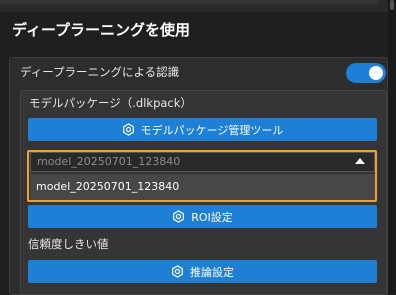 The width and height of the screenshot is (396, 295). I want to click on deep-learning-toggle, so click(366, 73).